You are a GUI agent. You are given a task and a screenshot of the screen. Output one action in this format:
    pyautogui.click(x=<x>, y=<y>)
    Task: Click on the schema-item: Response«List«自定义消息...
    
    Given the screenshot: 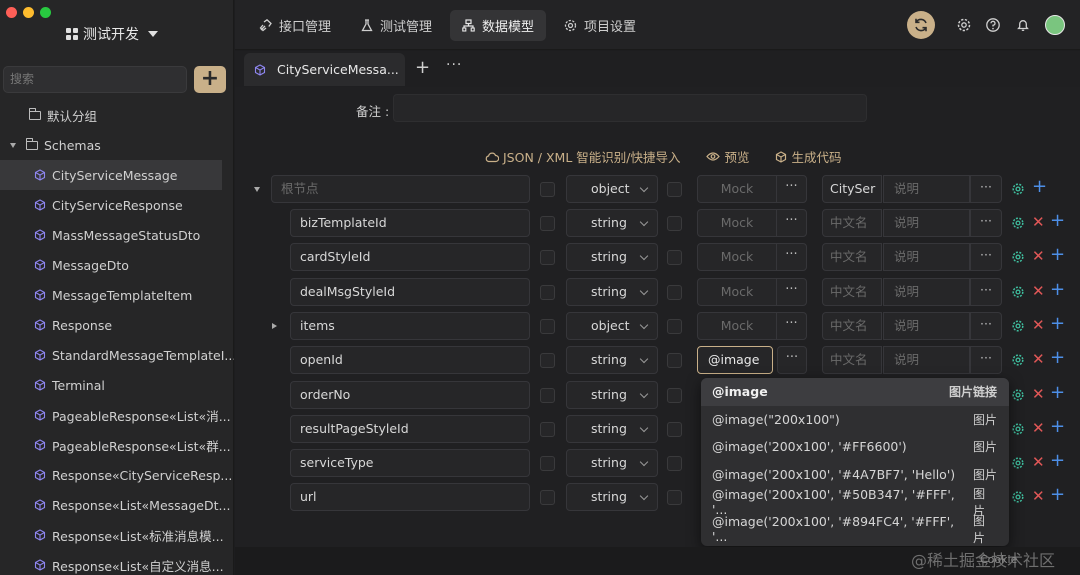 What is the action you would take?
    pyautogui.click(x=117, y=562)
    